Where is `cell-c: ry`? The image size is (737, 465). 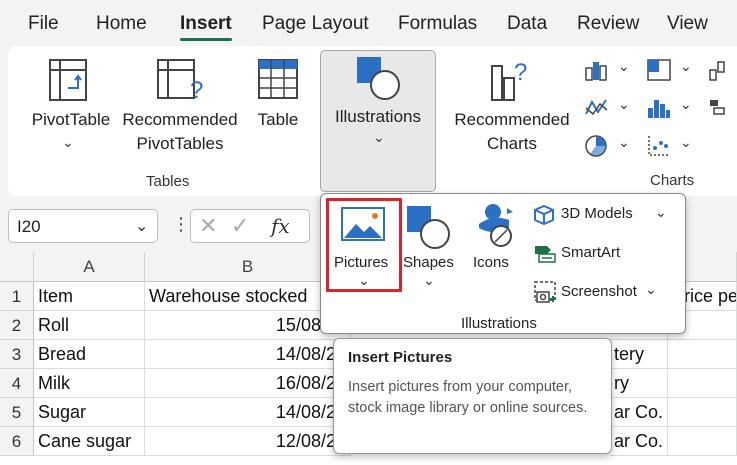
cell-c: ry is located at coordinates (639, 383).